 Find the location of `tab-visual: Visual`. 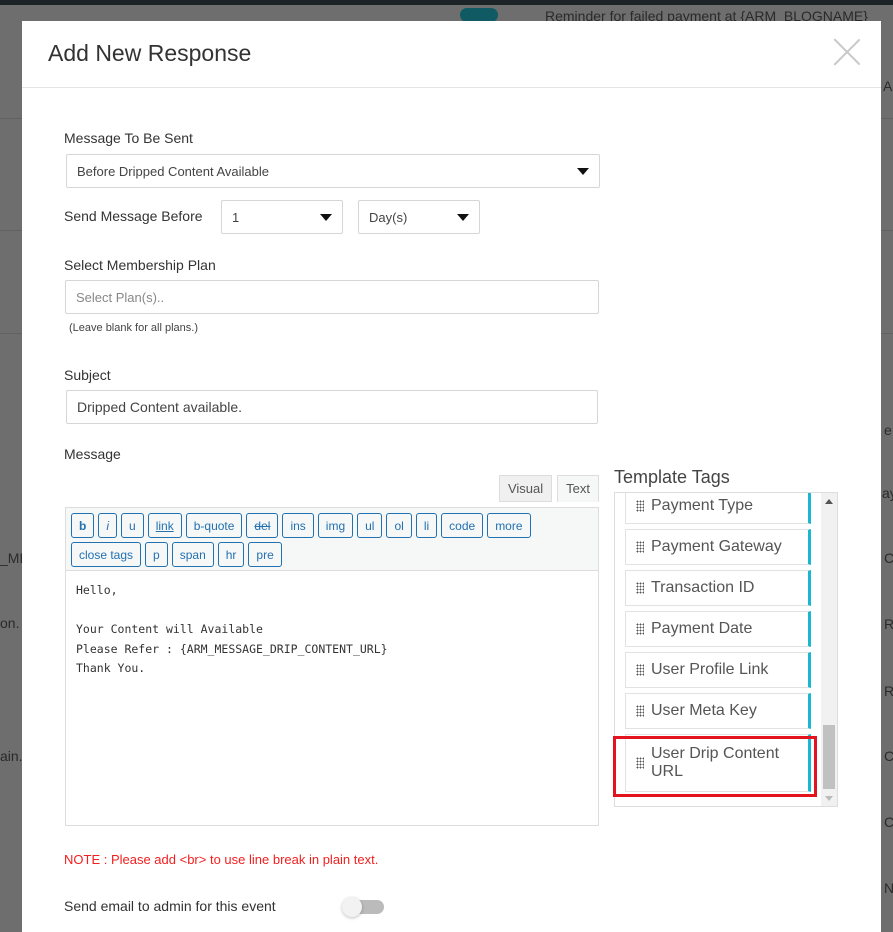

tab-visual: Visual is located at coordinates (525, 488).